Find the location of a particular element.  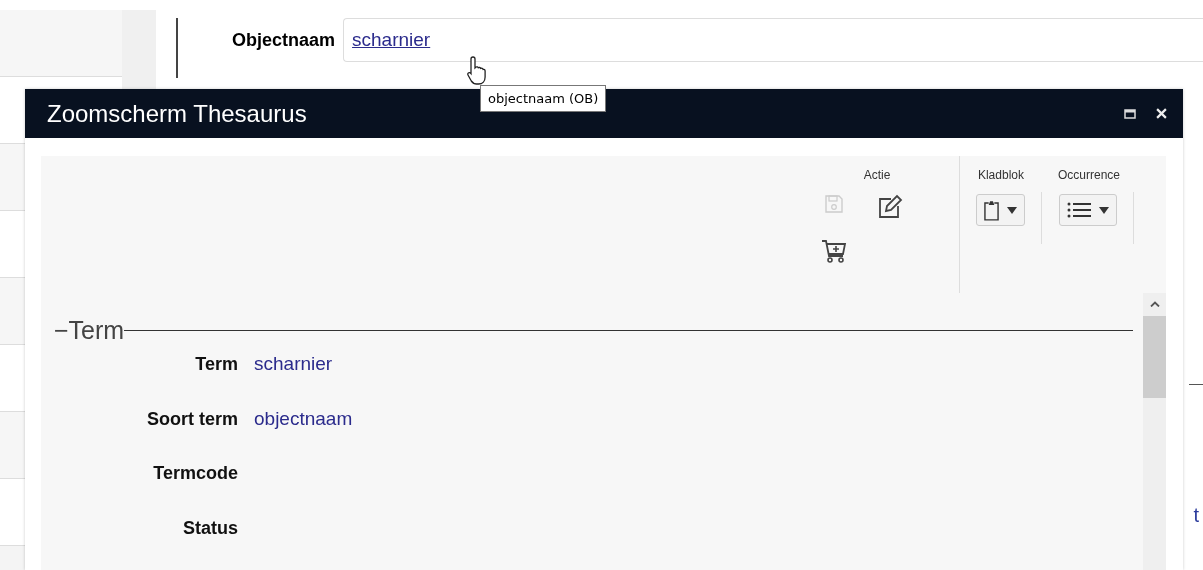

list-icon is located at coordinates (1079, 210).